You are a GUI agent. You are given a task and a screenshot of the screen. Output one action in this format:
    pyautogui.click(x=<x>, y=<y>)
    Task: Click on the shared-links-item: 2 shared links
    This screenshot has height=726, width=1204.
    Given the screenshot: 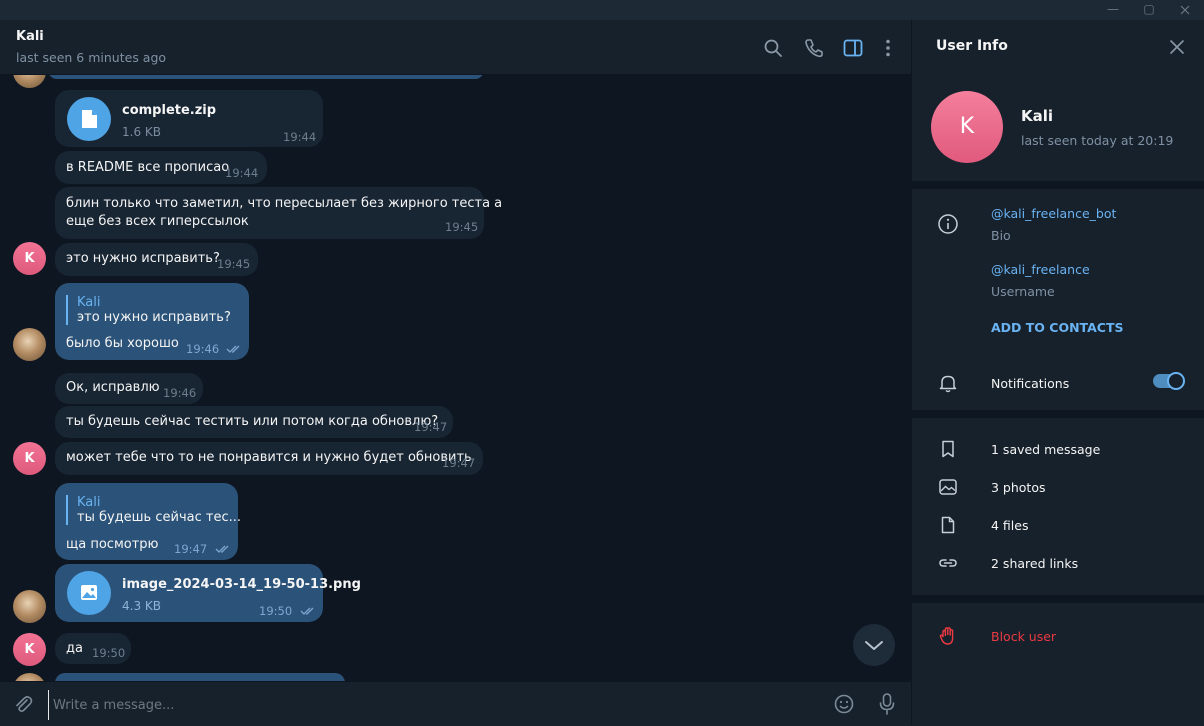 What is the action you would take?
    pyautogui.click(x=1034, y=563)
    